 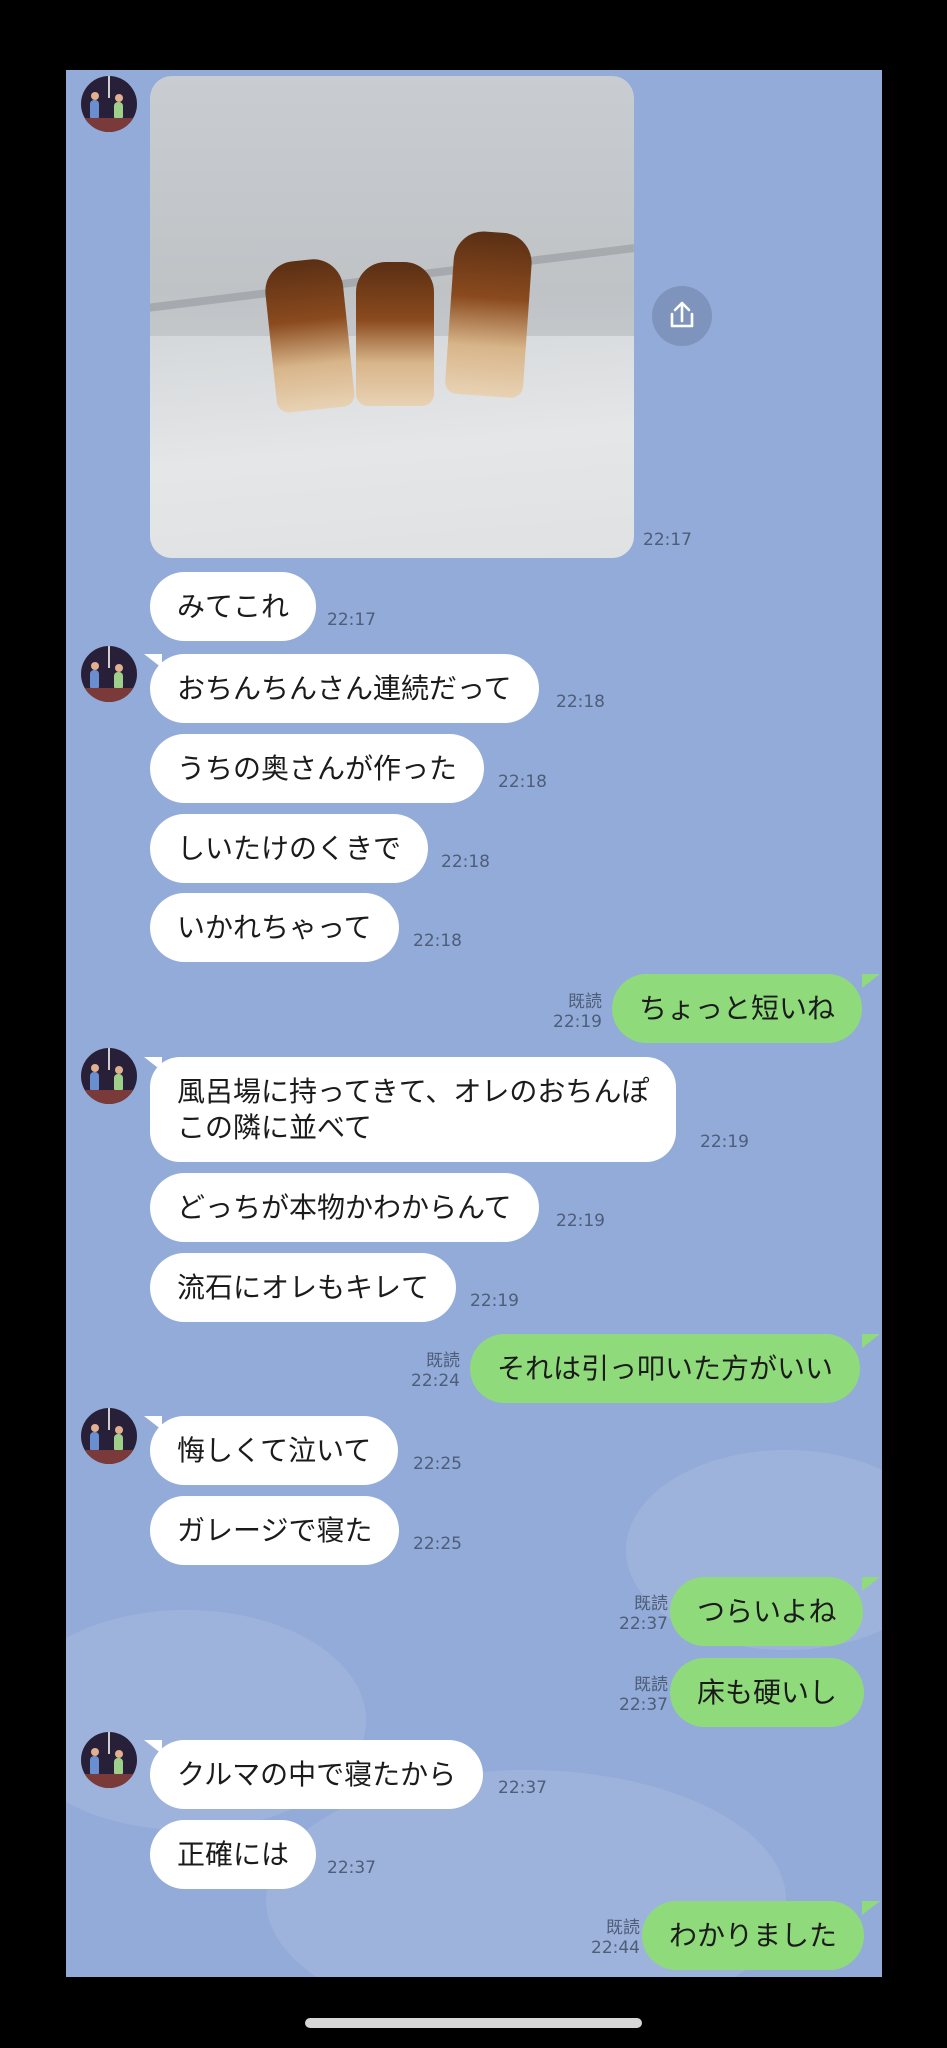 What do you see at coordinates (233, 606) in the screenshot?
I see `incoming-message: みてこれ` at bounding box center [233, 606].